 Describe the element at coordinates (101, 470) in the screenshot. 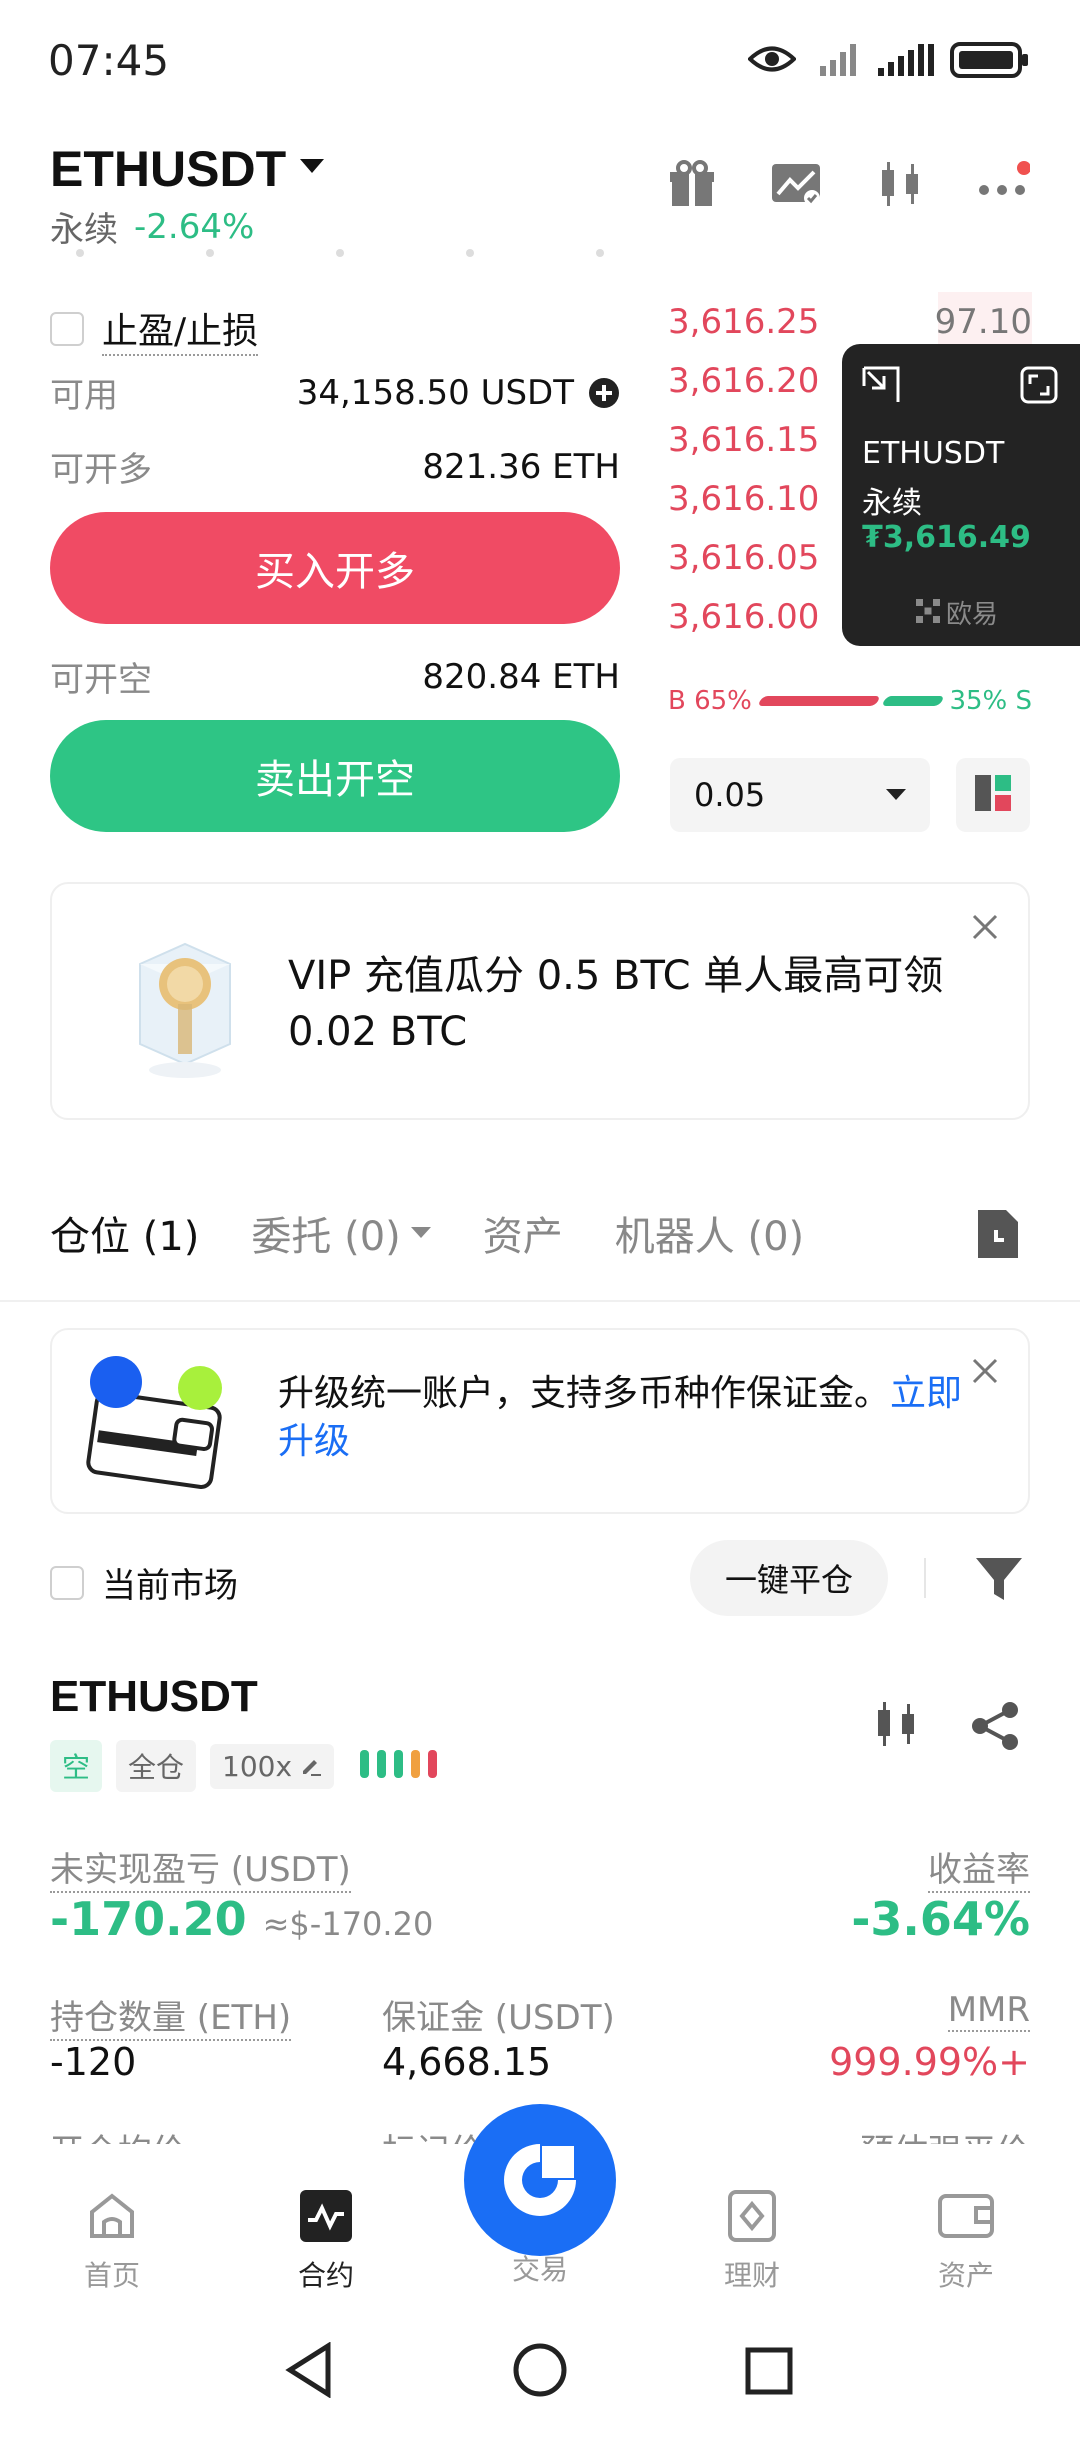

I see `can-long-label: 可开多` at that location.